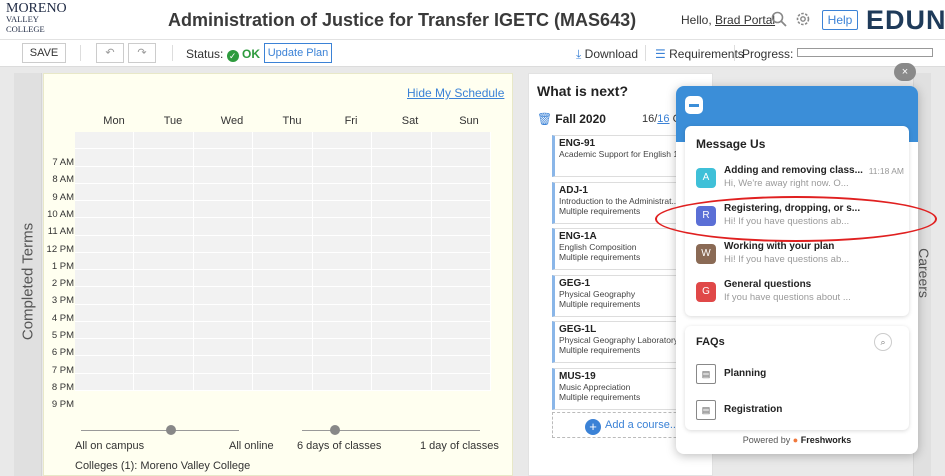 The image size is (945, 476). What do you see at coordinates (745, 20) in the screenshot?
I see `user-profile-link: Brad Portal` at bounding box center [745, 20].